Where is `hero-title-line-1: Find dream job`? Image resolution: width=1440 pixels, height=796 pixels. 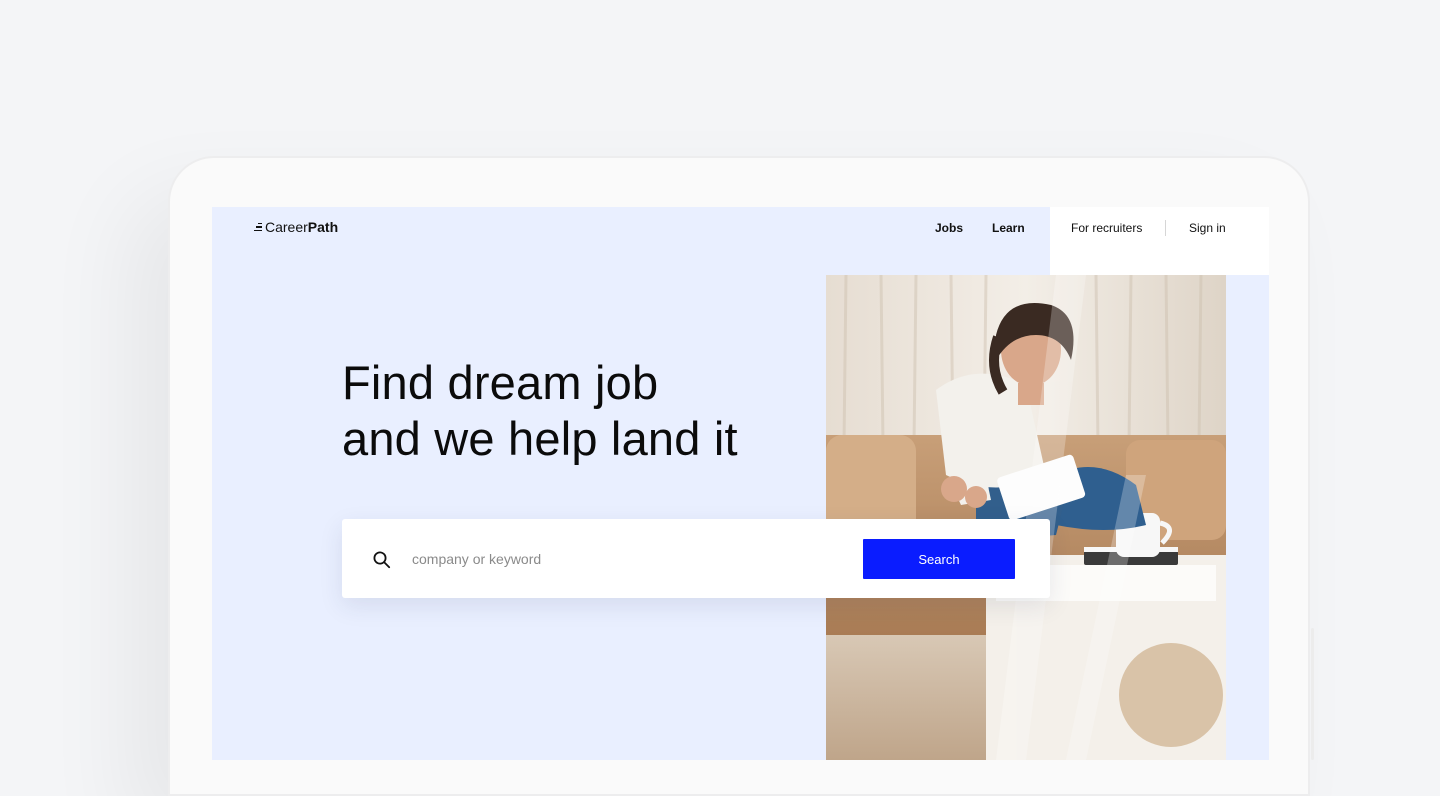 hero-title-line-1: Find dream job is located at coordinates (500, 382).